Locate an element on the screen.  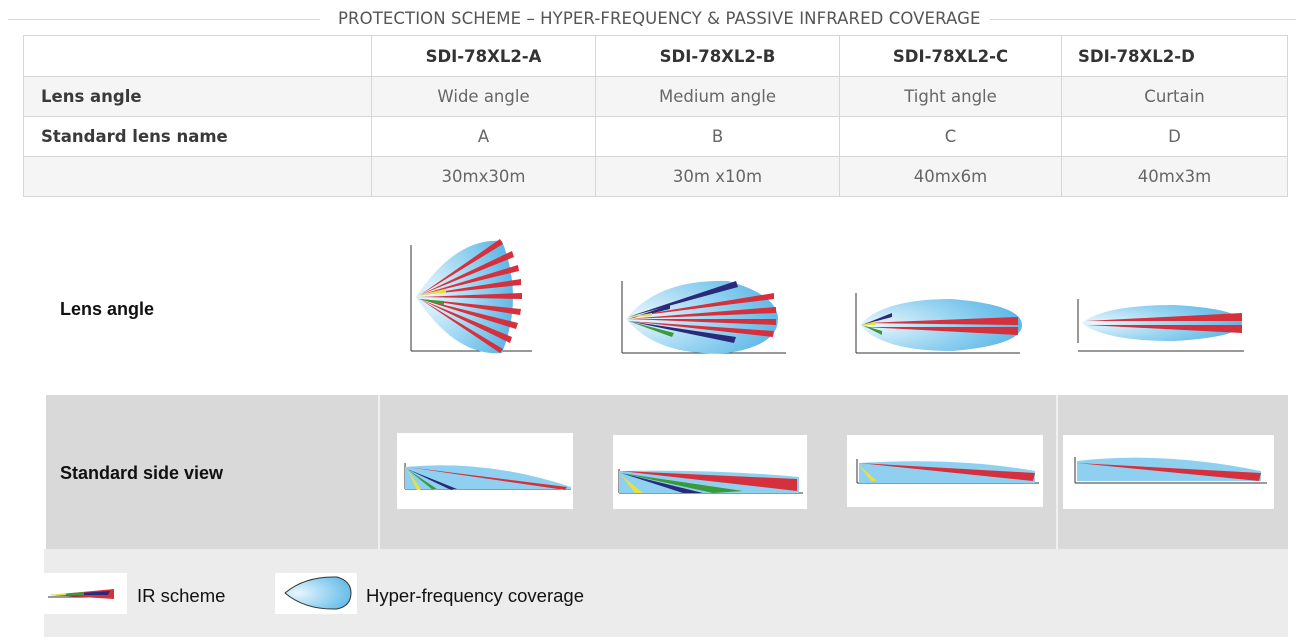
row-label-lens-angle: Lens angle is located at coordinates (197, 96).